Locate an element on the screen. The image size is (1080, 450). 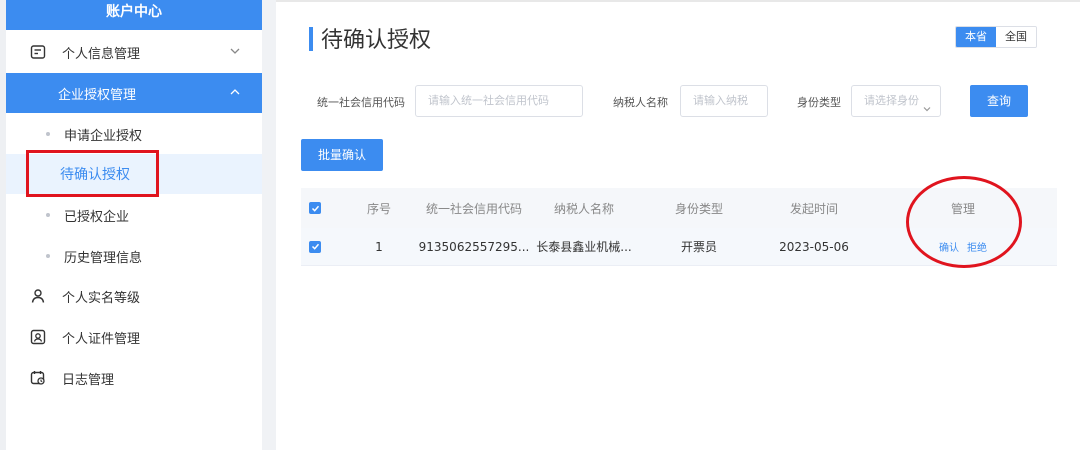
col-header-index: 序号 is located at coordinates (378, 208).